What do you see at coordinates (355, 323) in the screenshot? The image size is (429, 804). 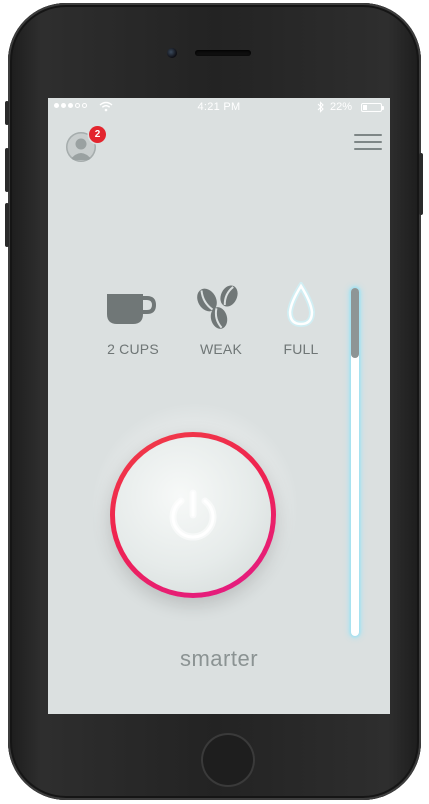 I see `water-level-handle` at bounding box center [355, 323].